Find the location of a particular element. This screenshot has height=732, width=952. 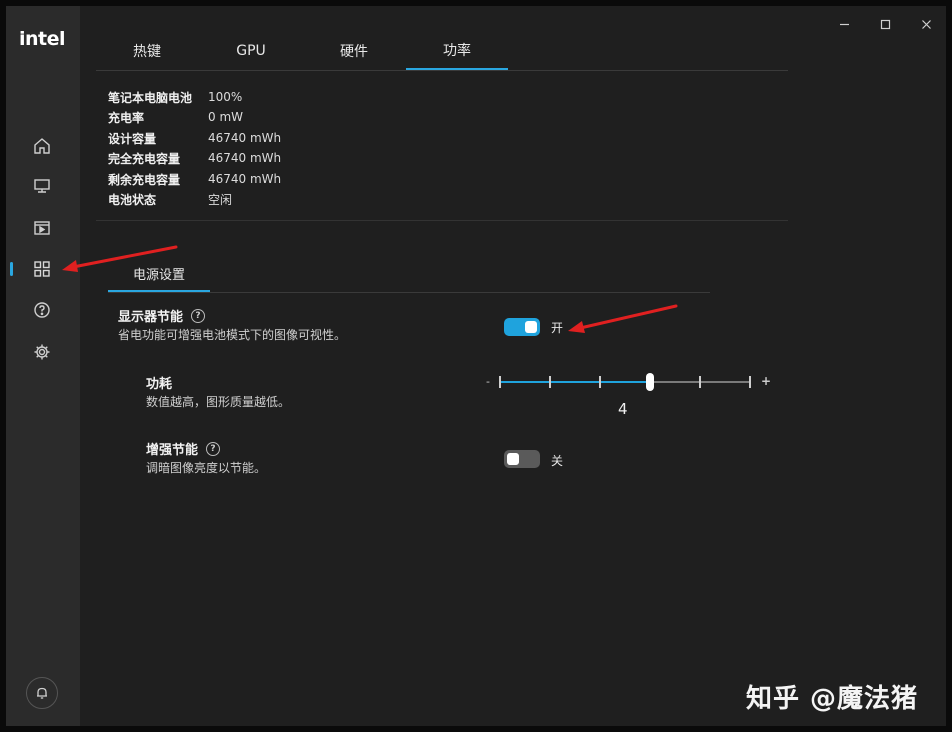

minimize-button is located at coordinates (844, 24).